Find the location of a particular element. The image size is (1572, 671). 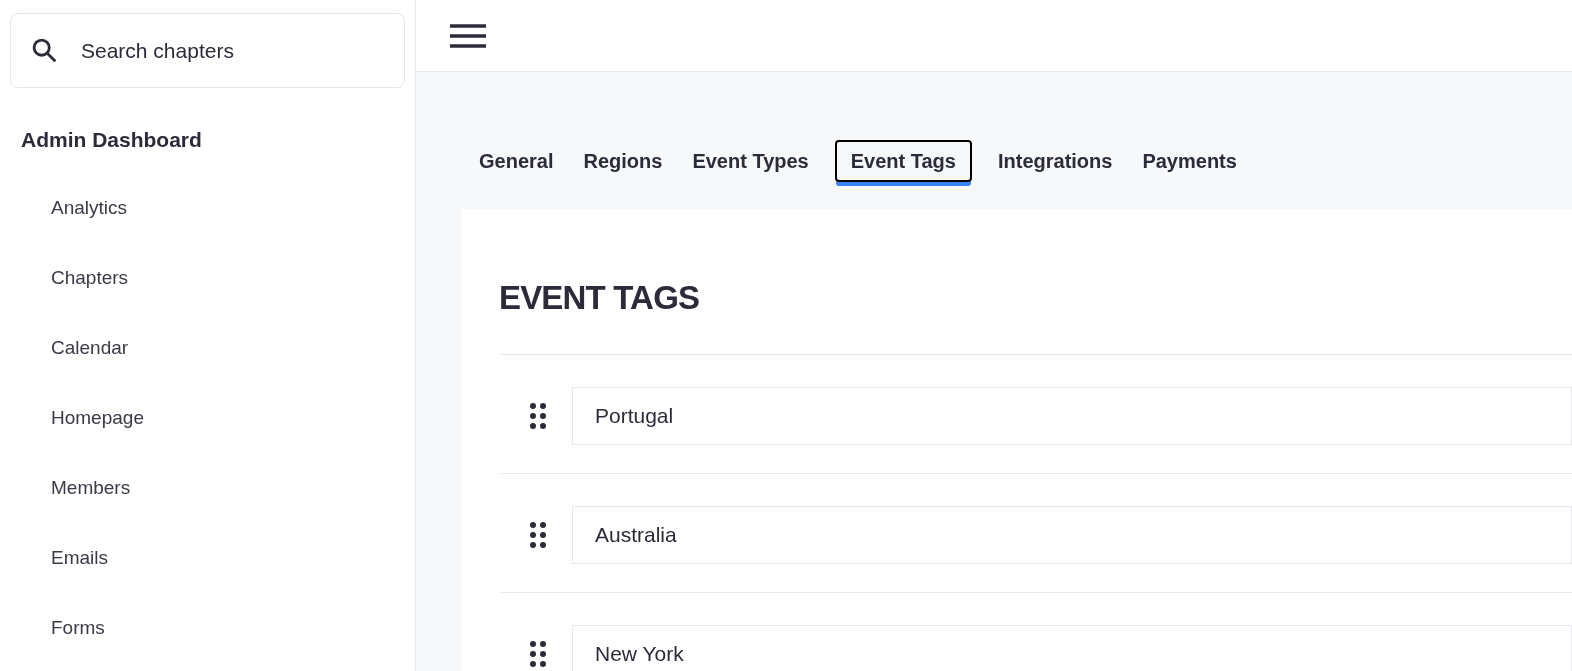

sidebar-item: Chapters is located at coordinates (207, 278).